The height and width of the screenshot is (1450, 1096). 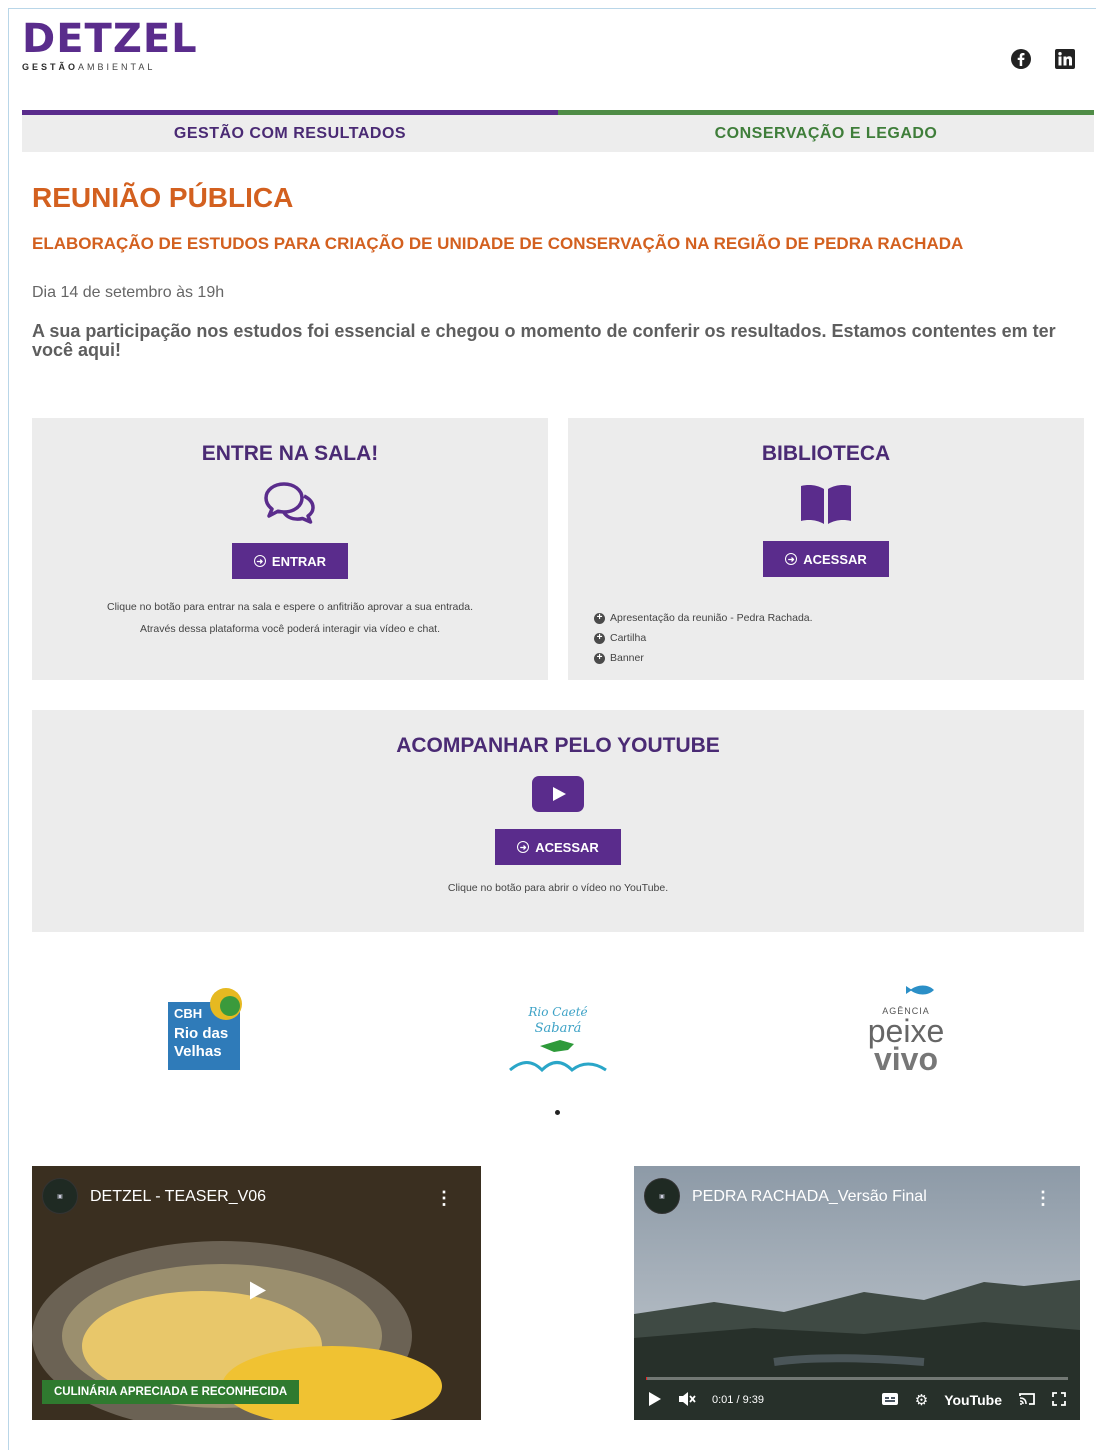 What do you see at coordinates (921, 1400) in the screenshot?
I see `settings-gear-icon: ⚙` at bounding box center [921, 1400].